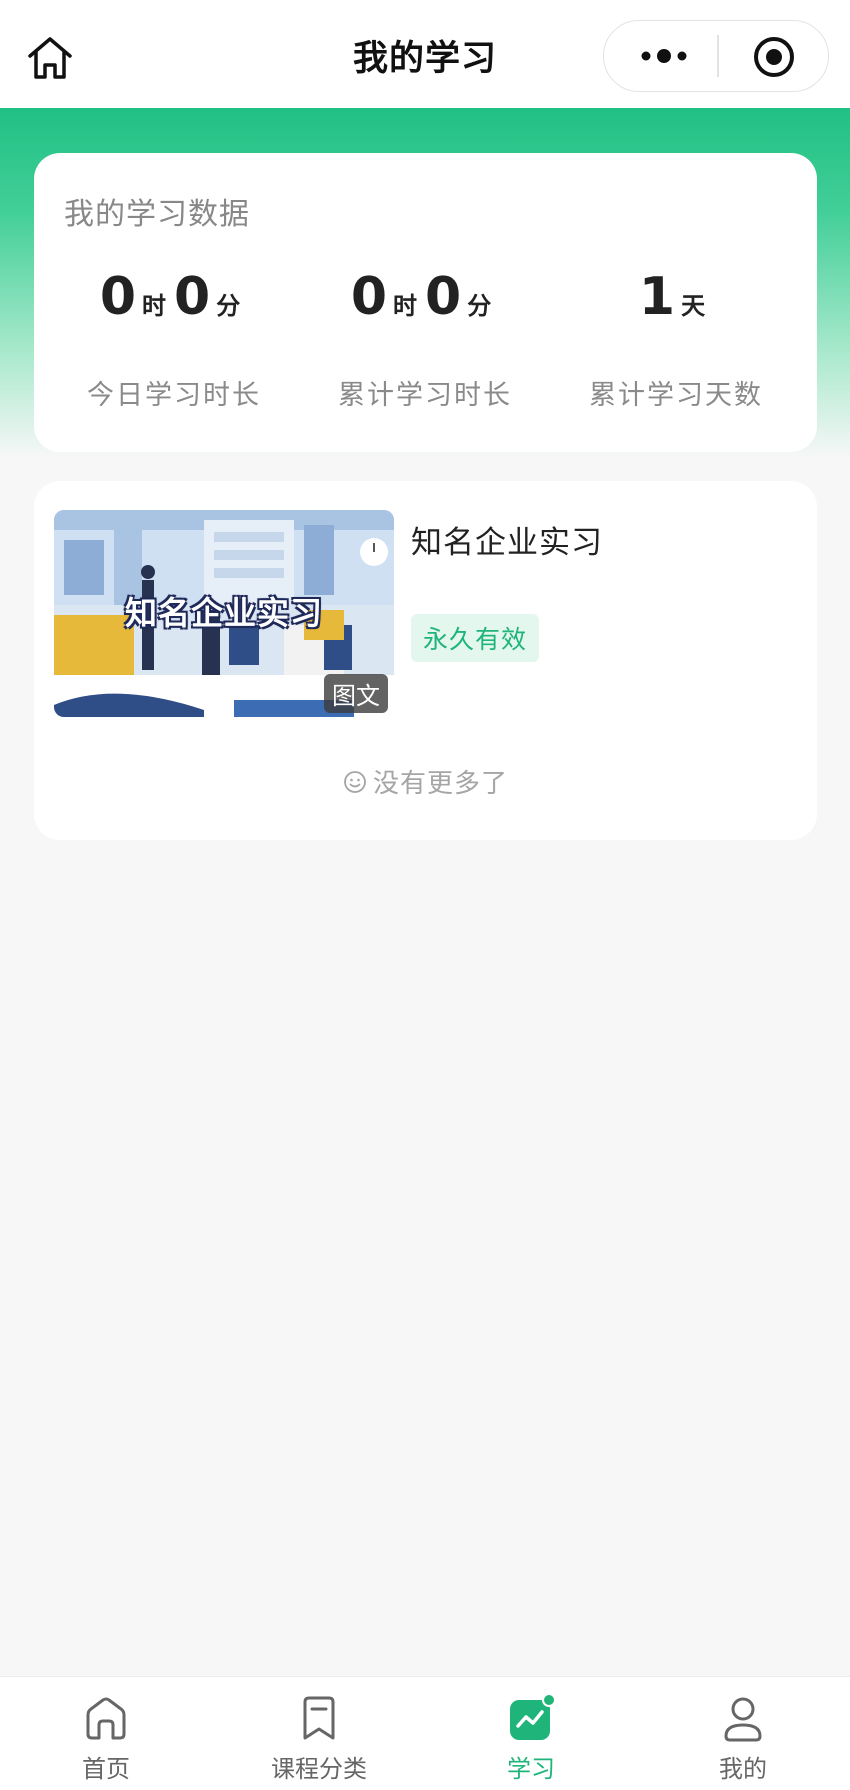  I want to click on smile-icon, so click(355, 781).